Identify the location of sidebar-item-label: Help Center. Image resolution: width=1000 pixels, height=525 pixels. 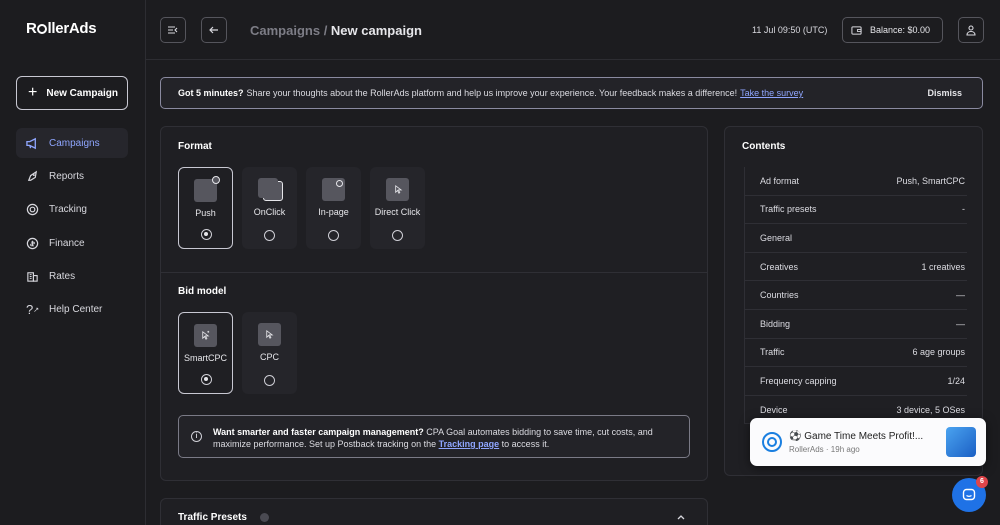
(76, 310).